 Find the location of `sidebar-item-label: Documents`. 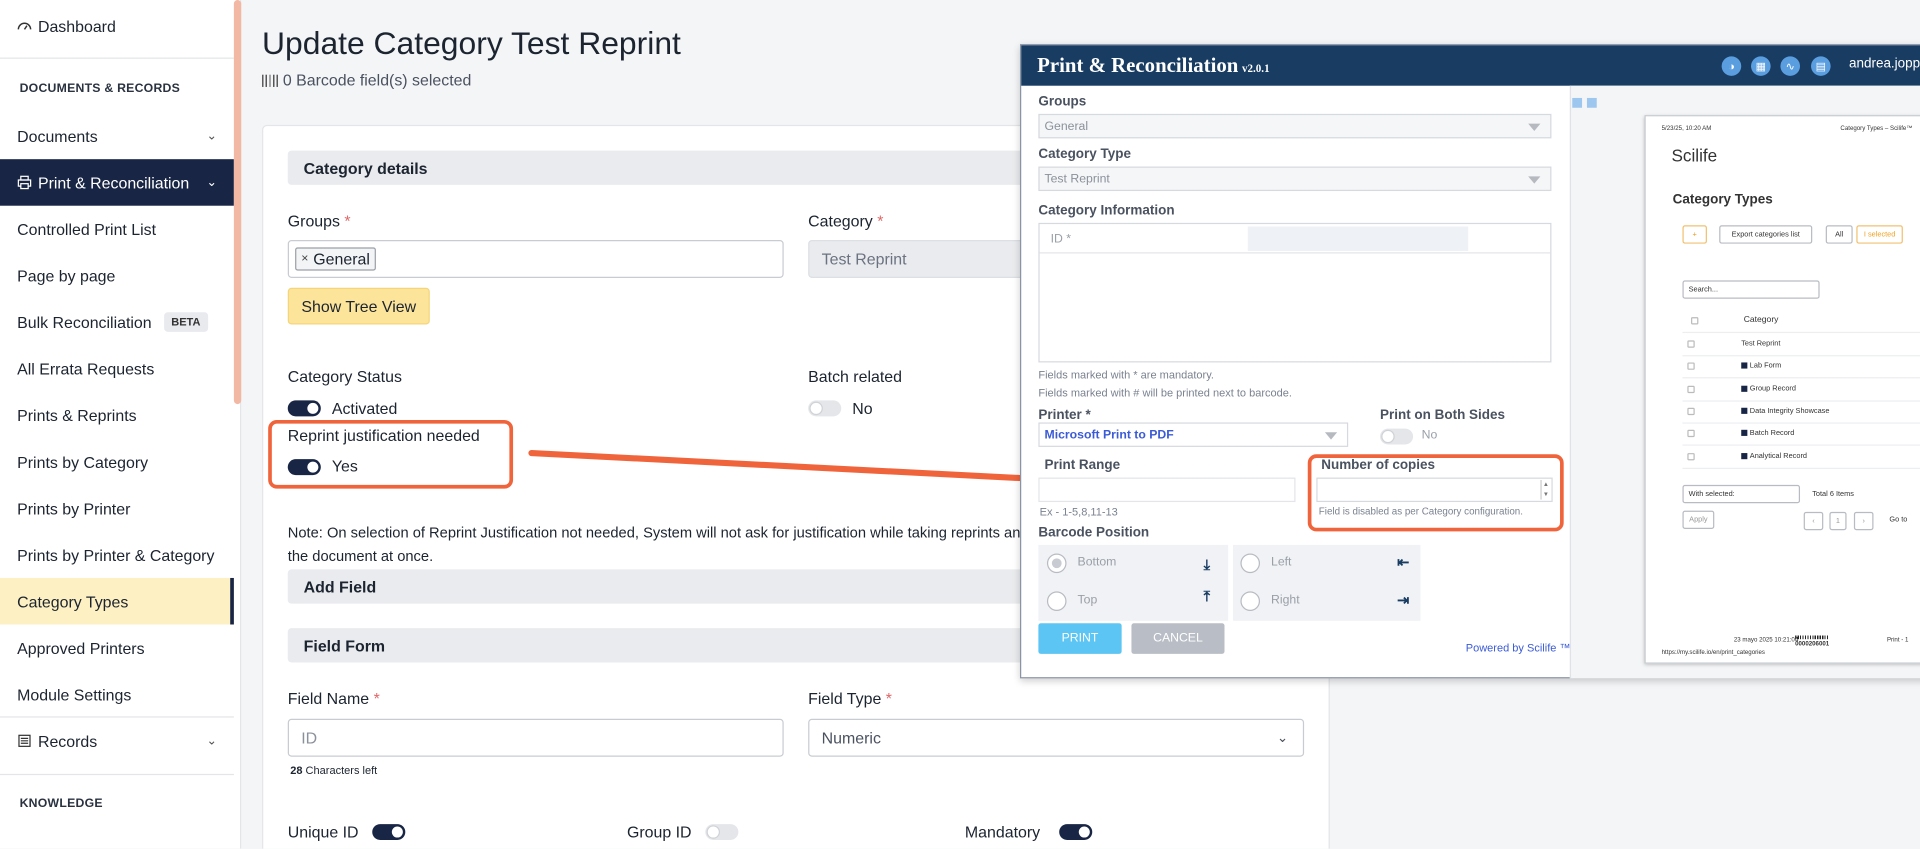

sidebar-item-label: Documents is located at coordinates (57, 136).